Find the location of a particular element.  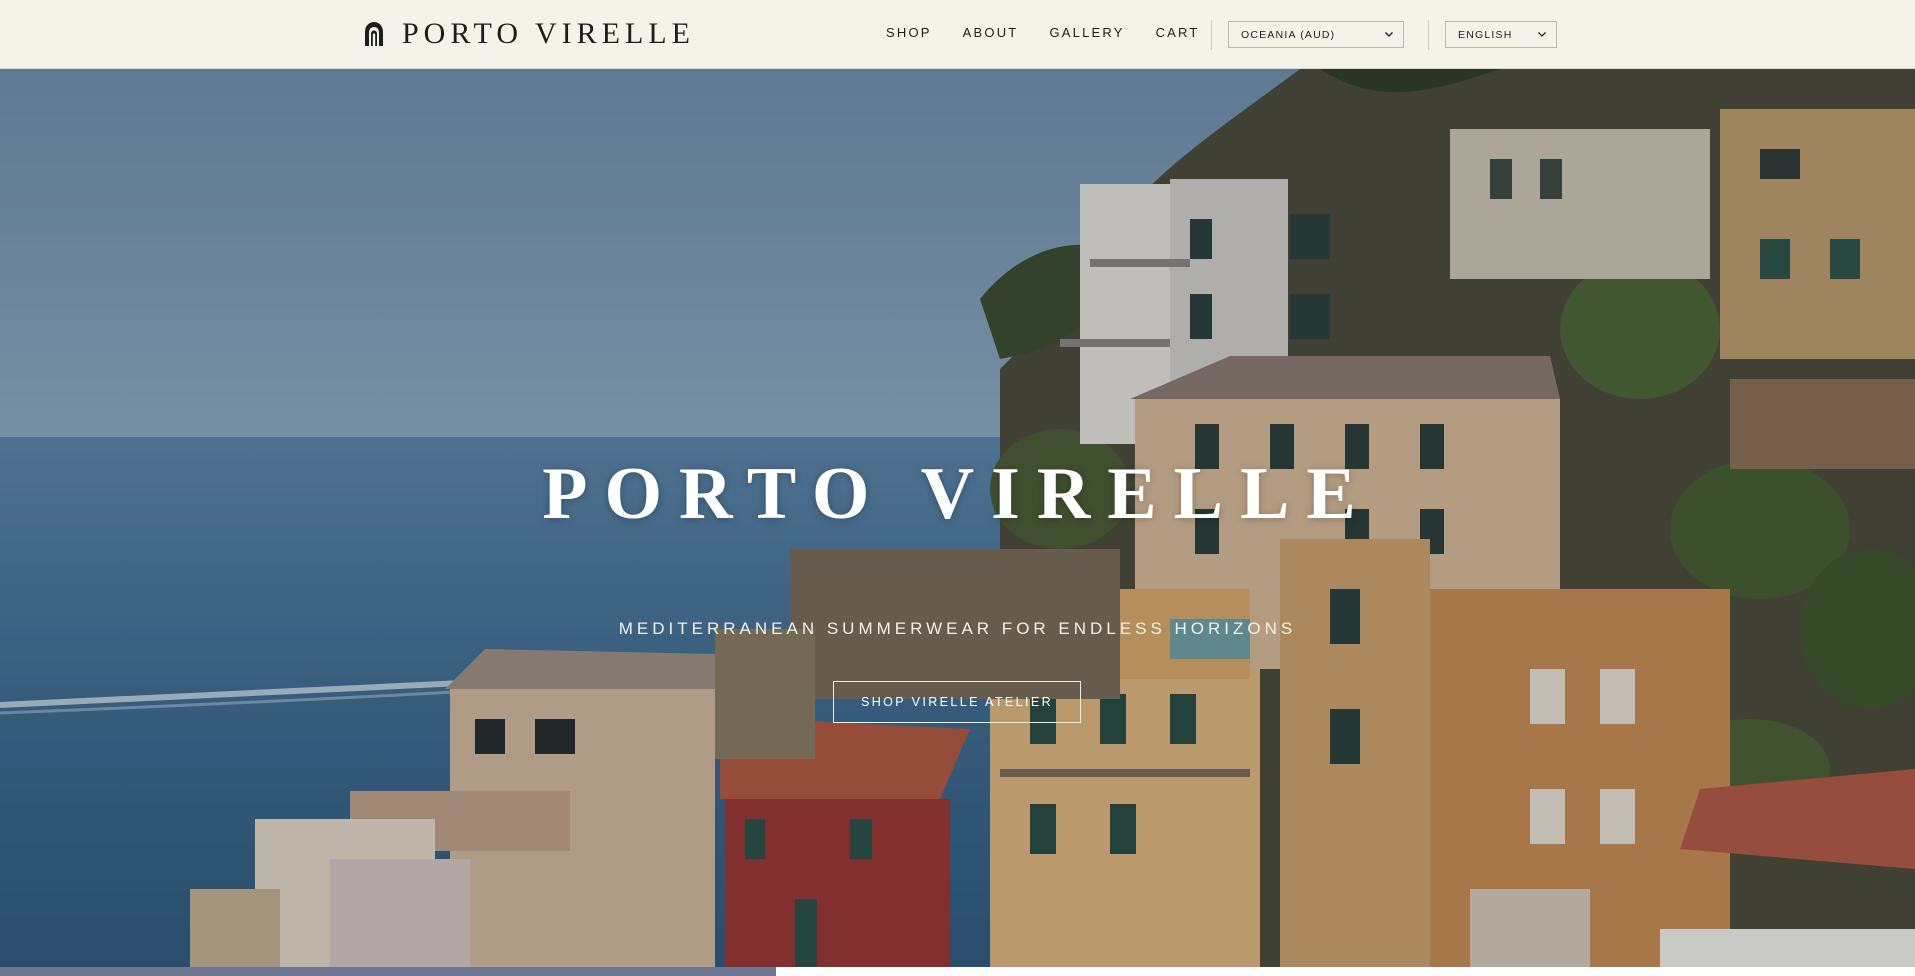

nav-link-shop: SHOP is located at coordinates (909, 33).